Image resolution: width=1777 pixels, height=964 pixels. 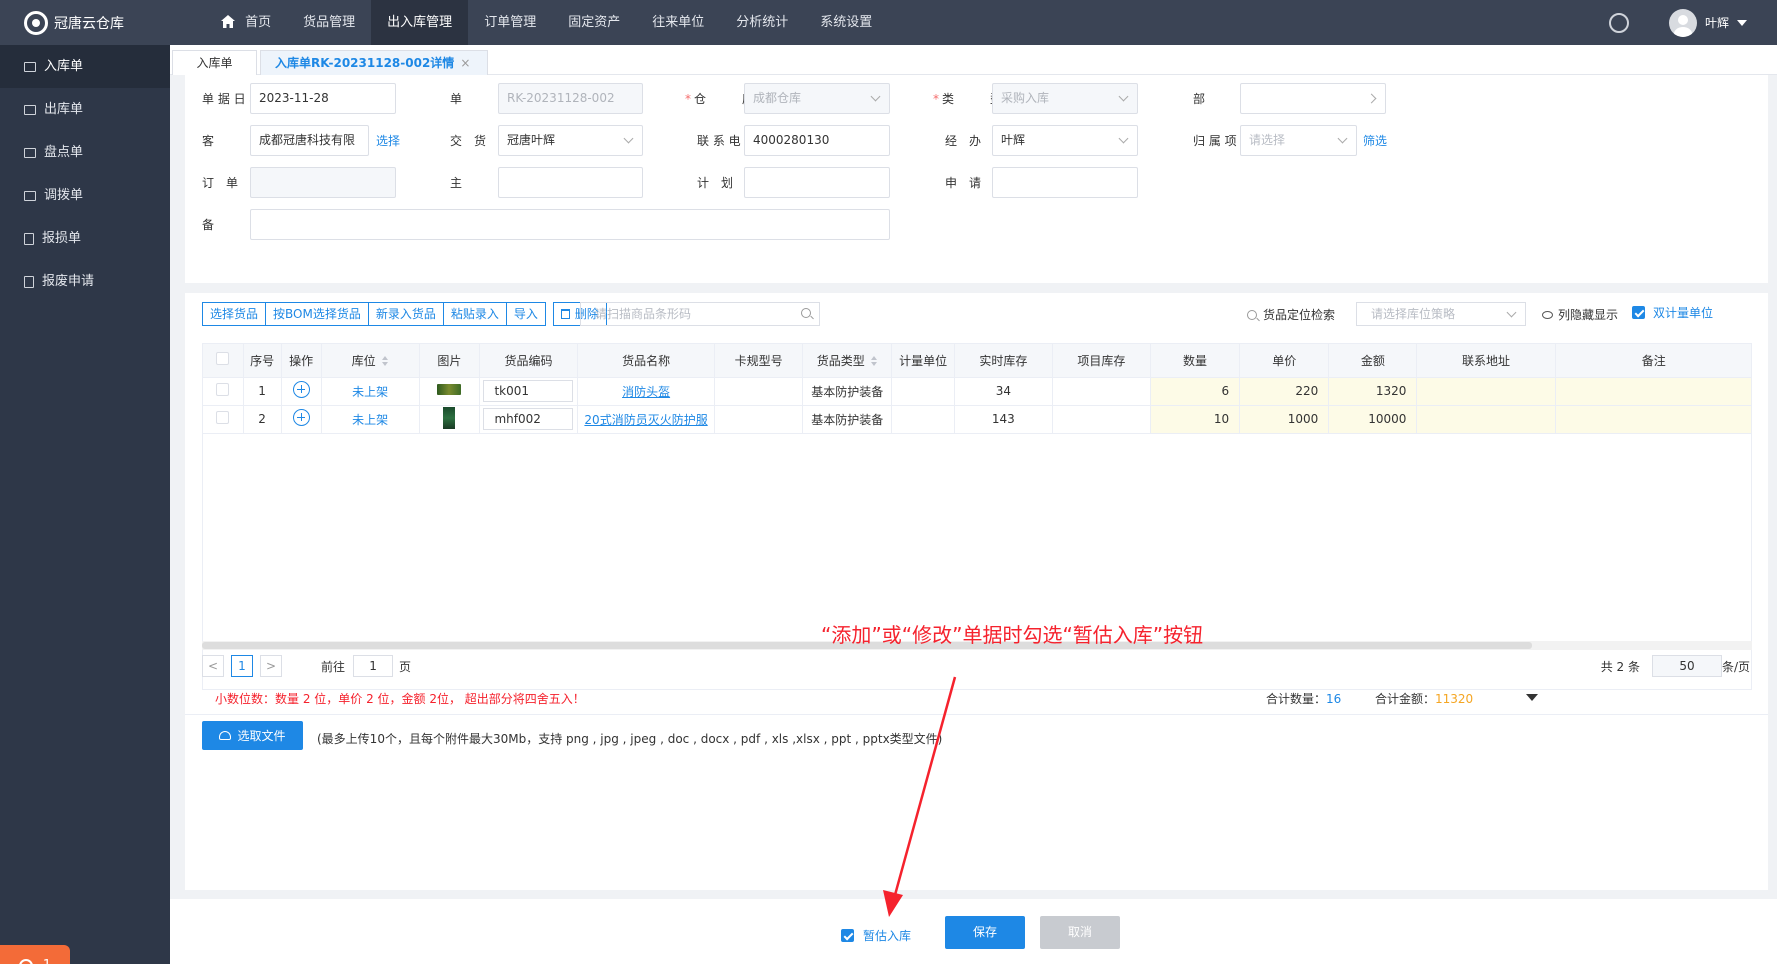 What do you see at coordinates (594, 22) in the screenshot?
I see `nav-fixed-assets: 固定资产` at bounding box center [594, 22].